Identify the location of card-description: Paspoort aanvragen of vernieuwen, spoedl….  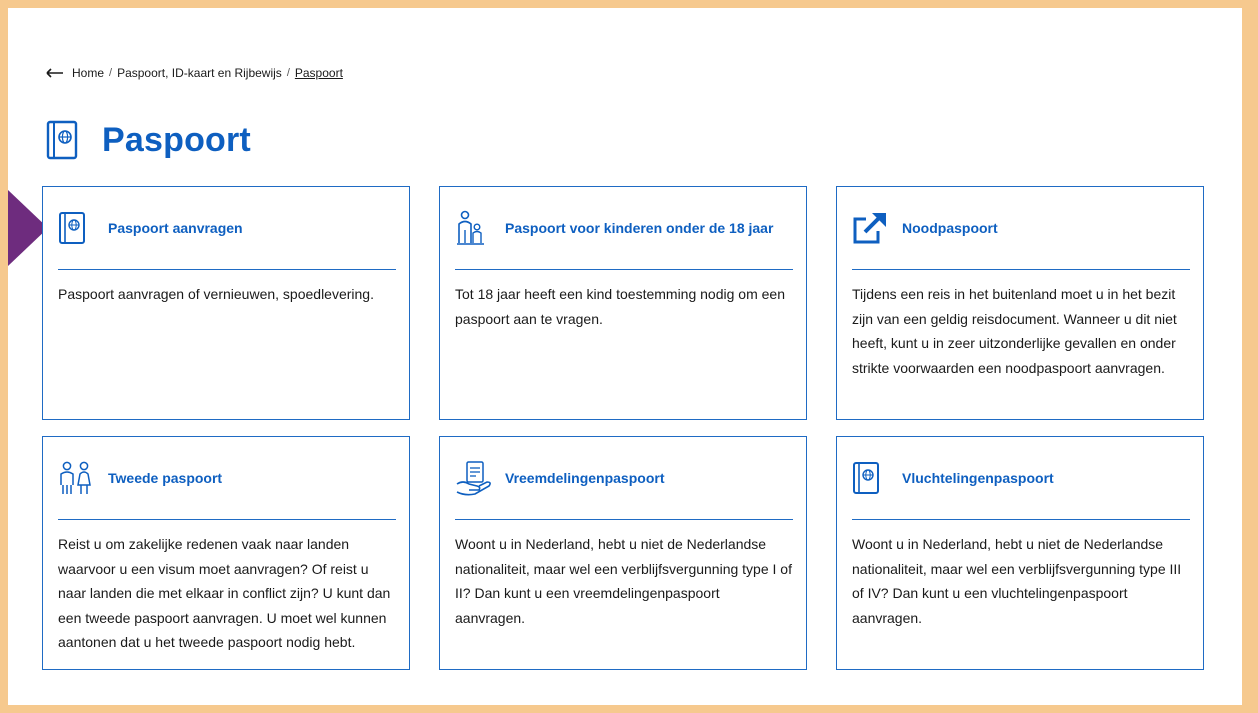
(216, 294).